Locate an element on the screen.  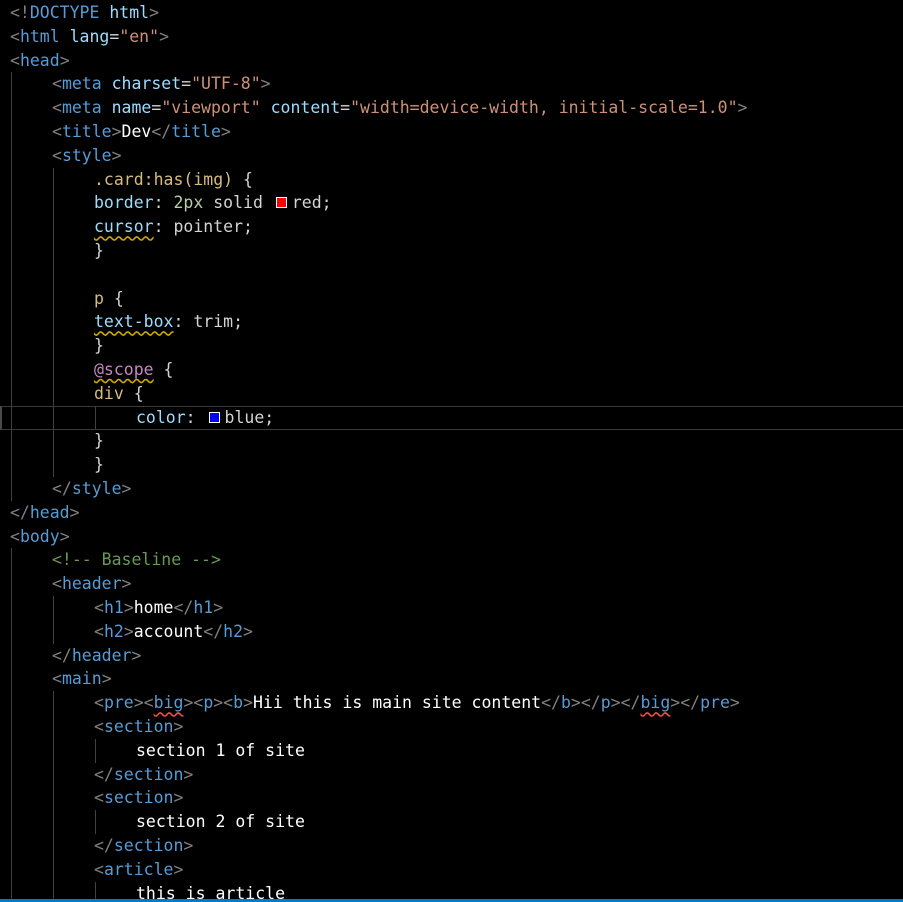
code-line: <!-- Baseline --> is located at coordinates (451, 560).